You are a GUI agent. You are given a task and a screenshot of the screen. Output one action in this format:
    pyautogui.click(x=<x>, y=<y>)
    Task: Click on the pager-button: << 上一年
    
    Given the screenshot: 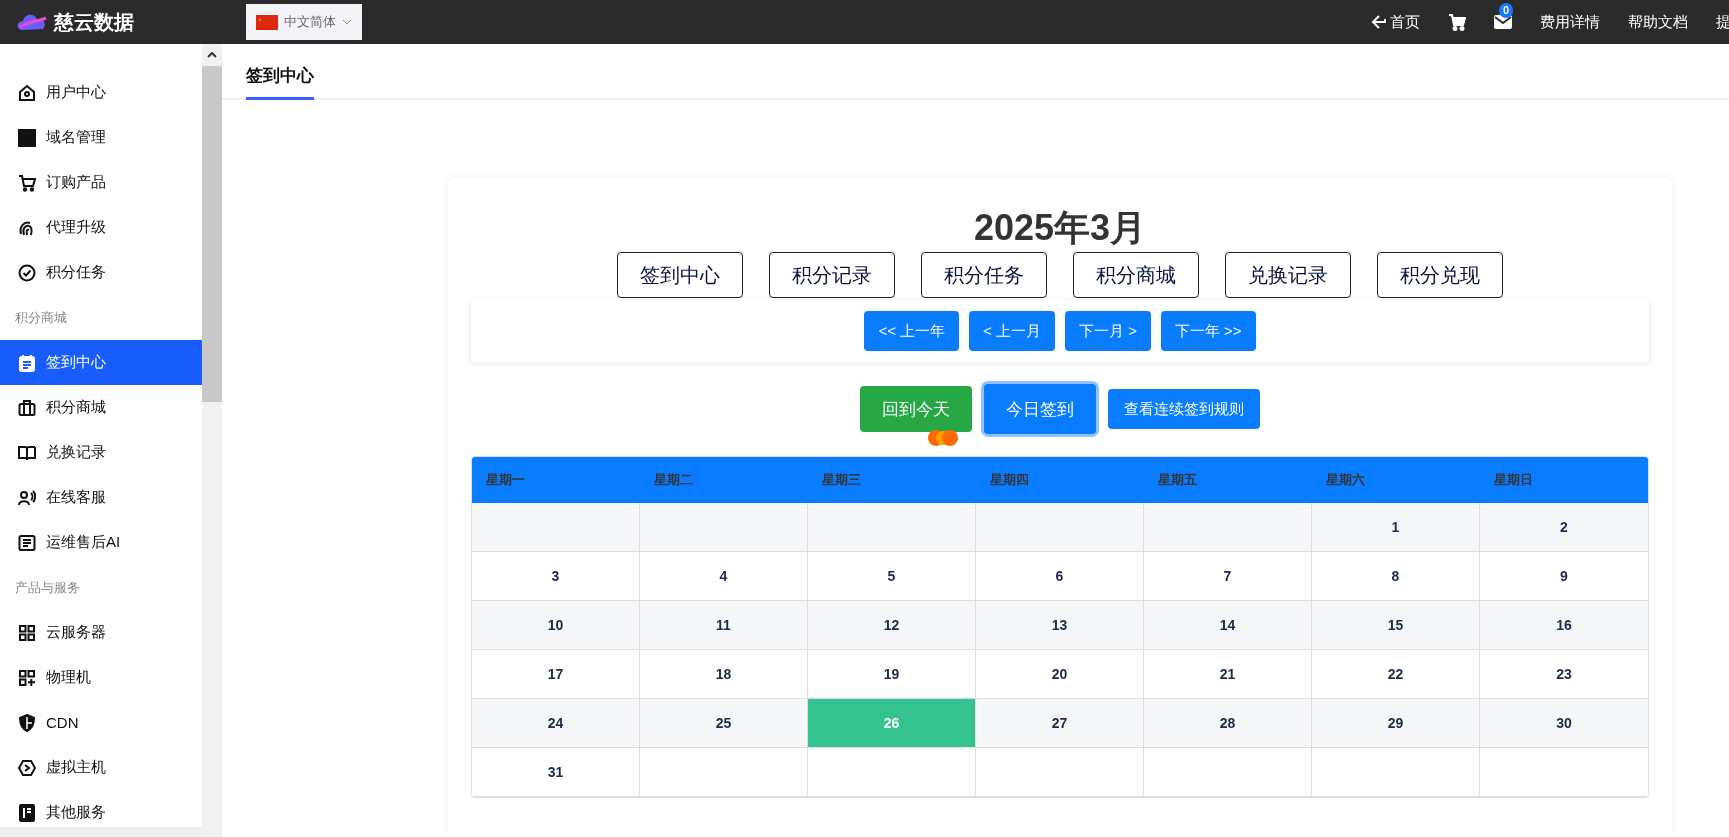 What is the action you would take?
    pyautogui.click(x=912, y=331)
    